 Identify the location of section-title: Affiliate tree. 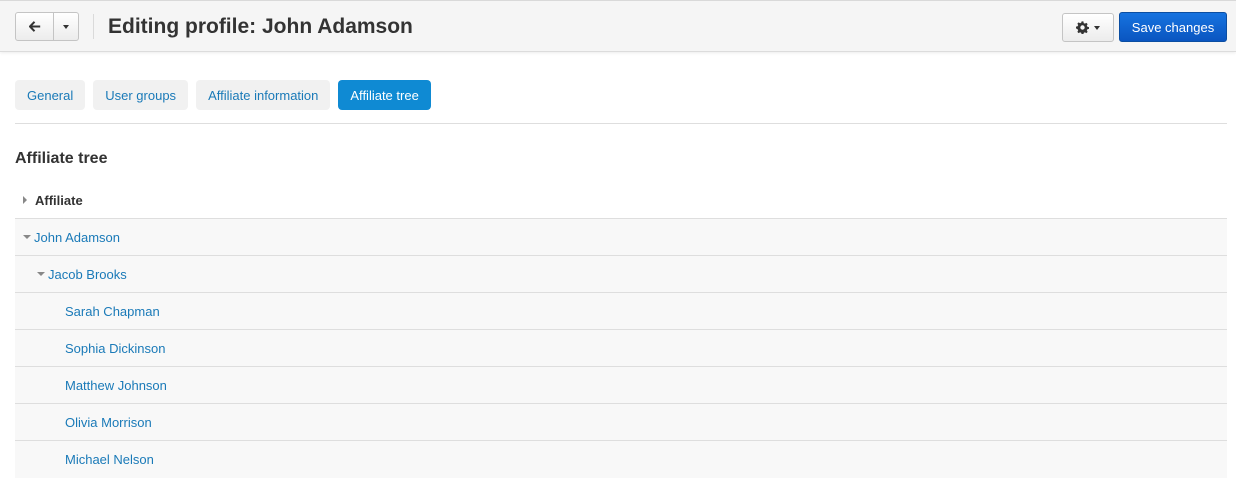
(61, 158).